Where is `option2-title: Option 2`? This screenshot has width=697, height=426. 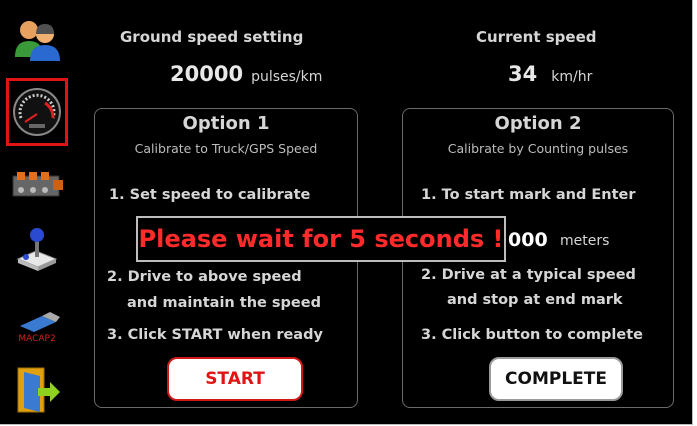 option2-title: Option 2 is located at coordinates (538, 123).